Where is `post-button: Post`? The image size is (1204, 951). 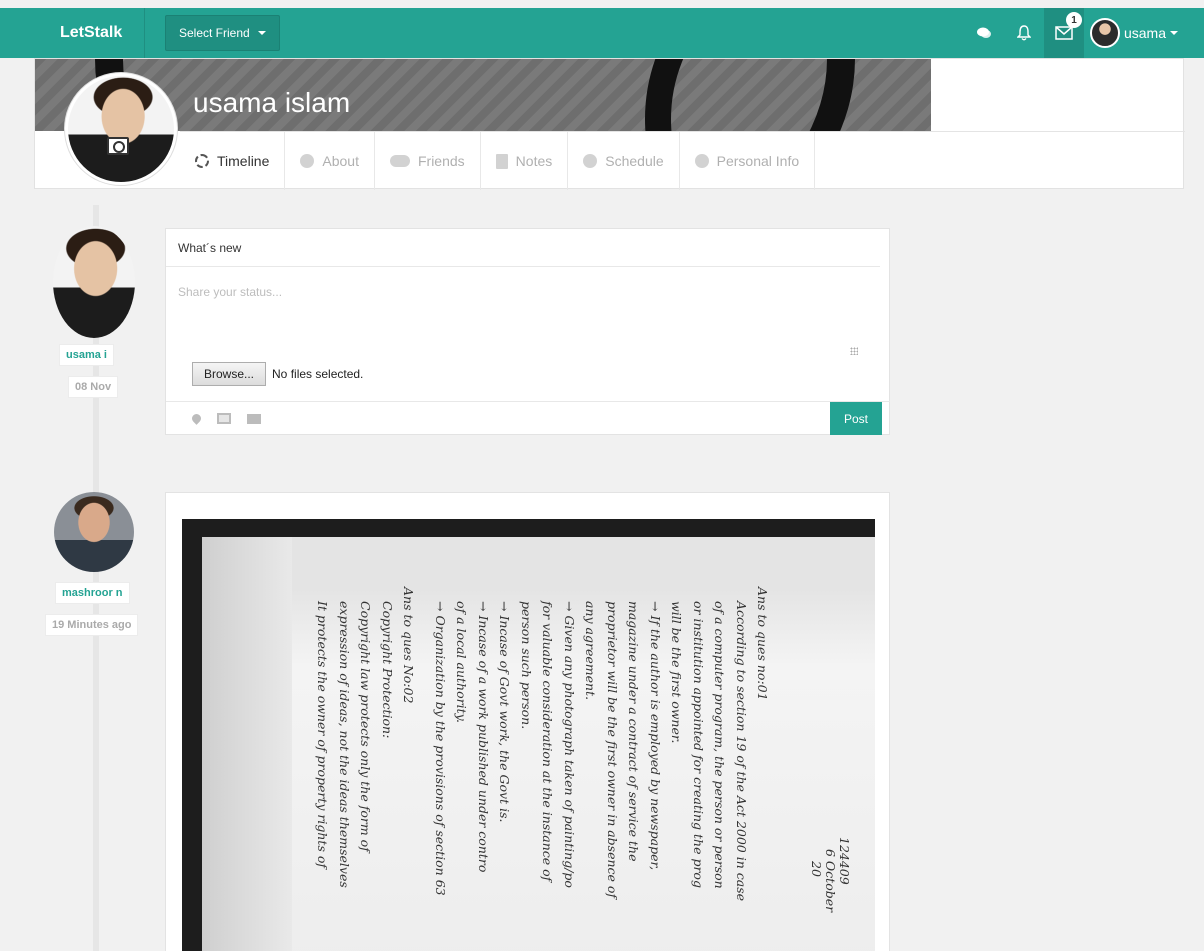
post-button: Post is located at coordinates (855, 418).